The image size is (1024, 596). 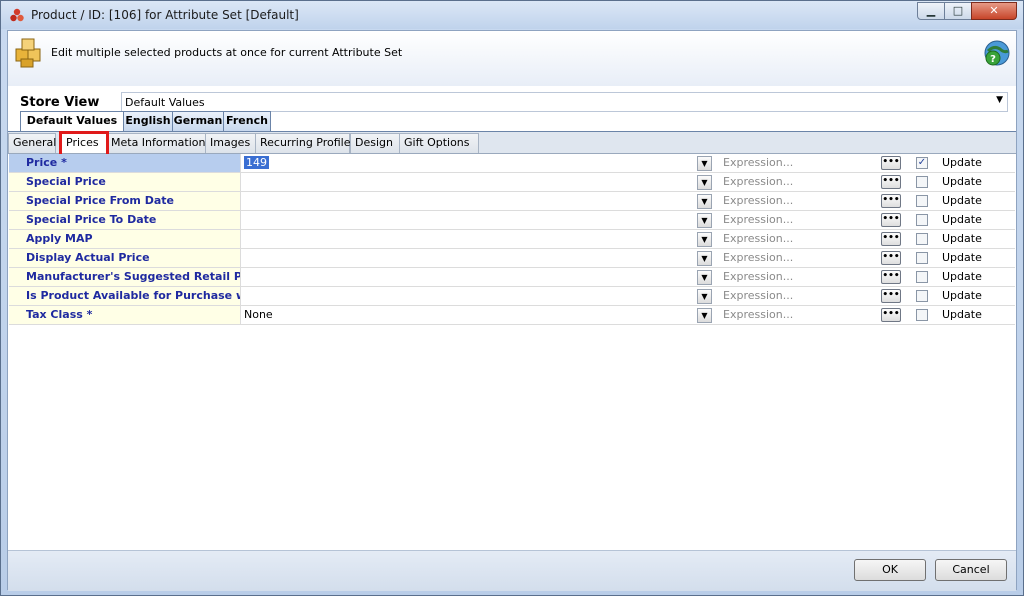 I want to click on ok-button: OK, so click(x=890, y=570).